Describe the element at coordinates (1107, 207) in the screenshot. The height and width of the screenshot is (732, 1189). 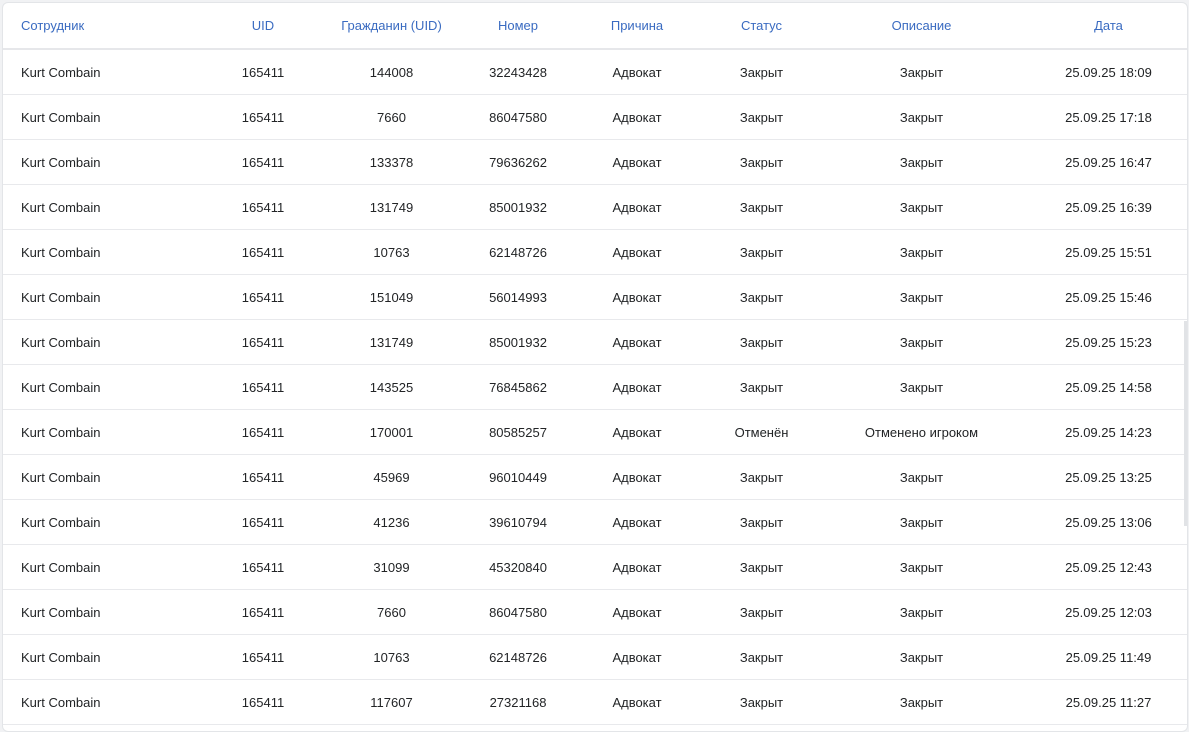
I see `date-cell: 25.09.25 16:39` at that location.